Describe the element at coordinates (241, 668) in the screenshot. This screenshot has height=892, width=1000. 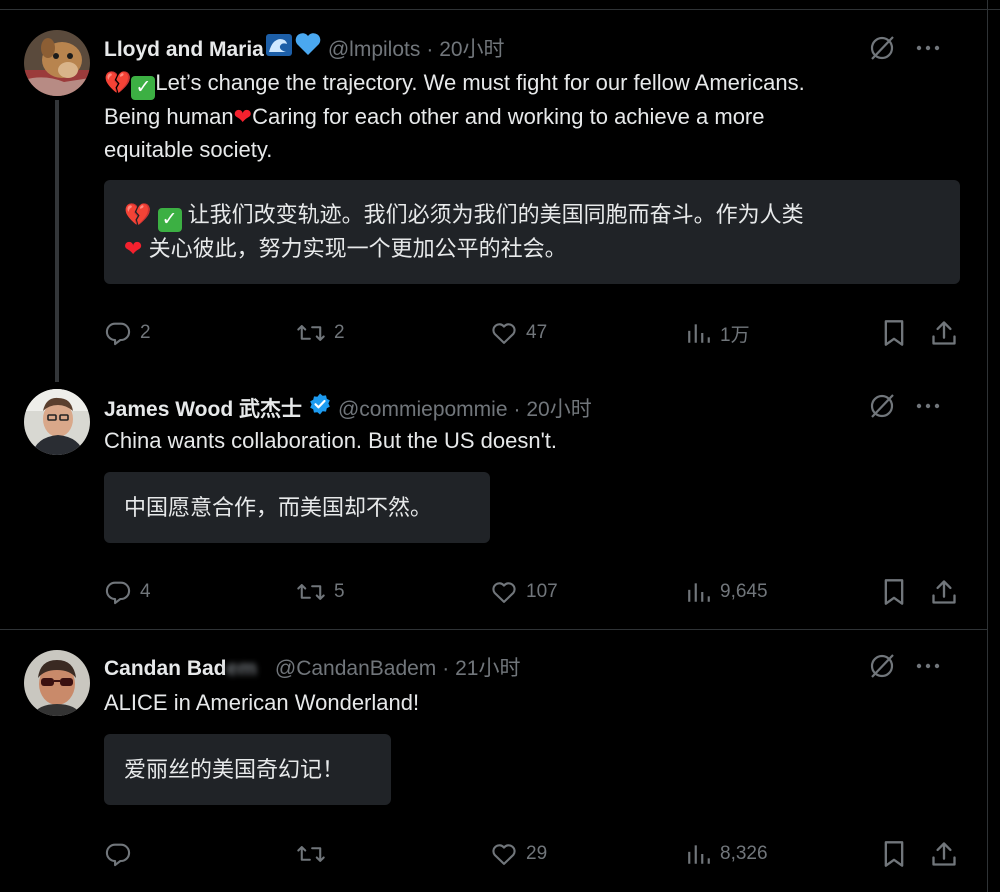
I see `display-name-blurred: em` at that location.